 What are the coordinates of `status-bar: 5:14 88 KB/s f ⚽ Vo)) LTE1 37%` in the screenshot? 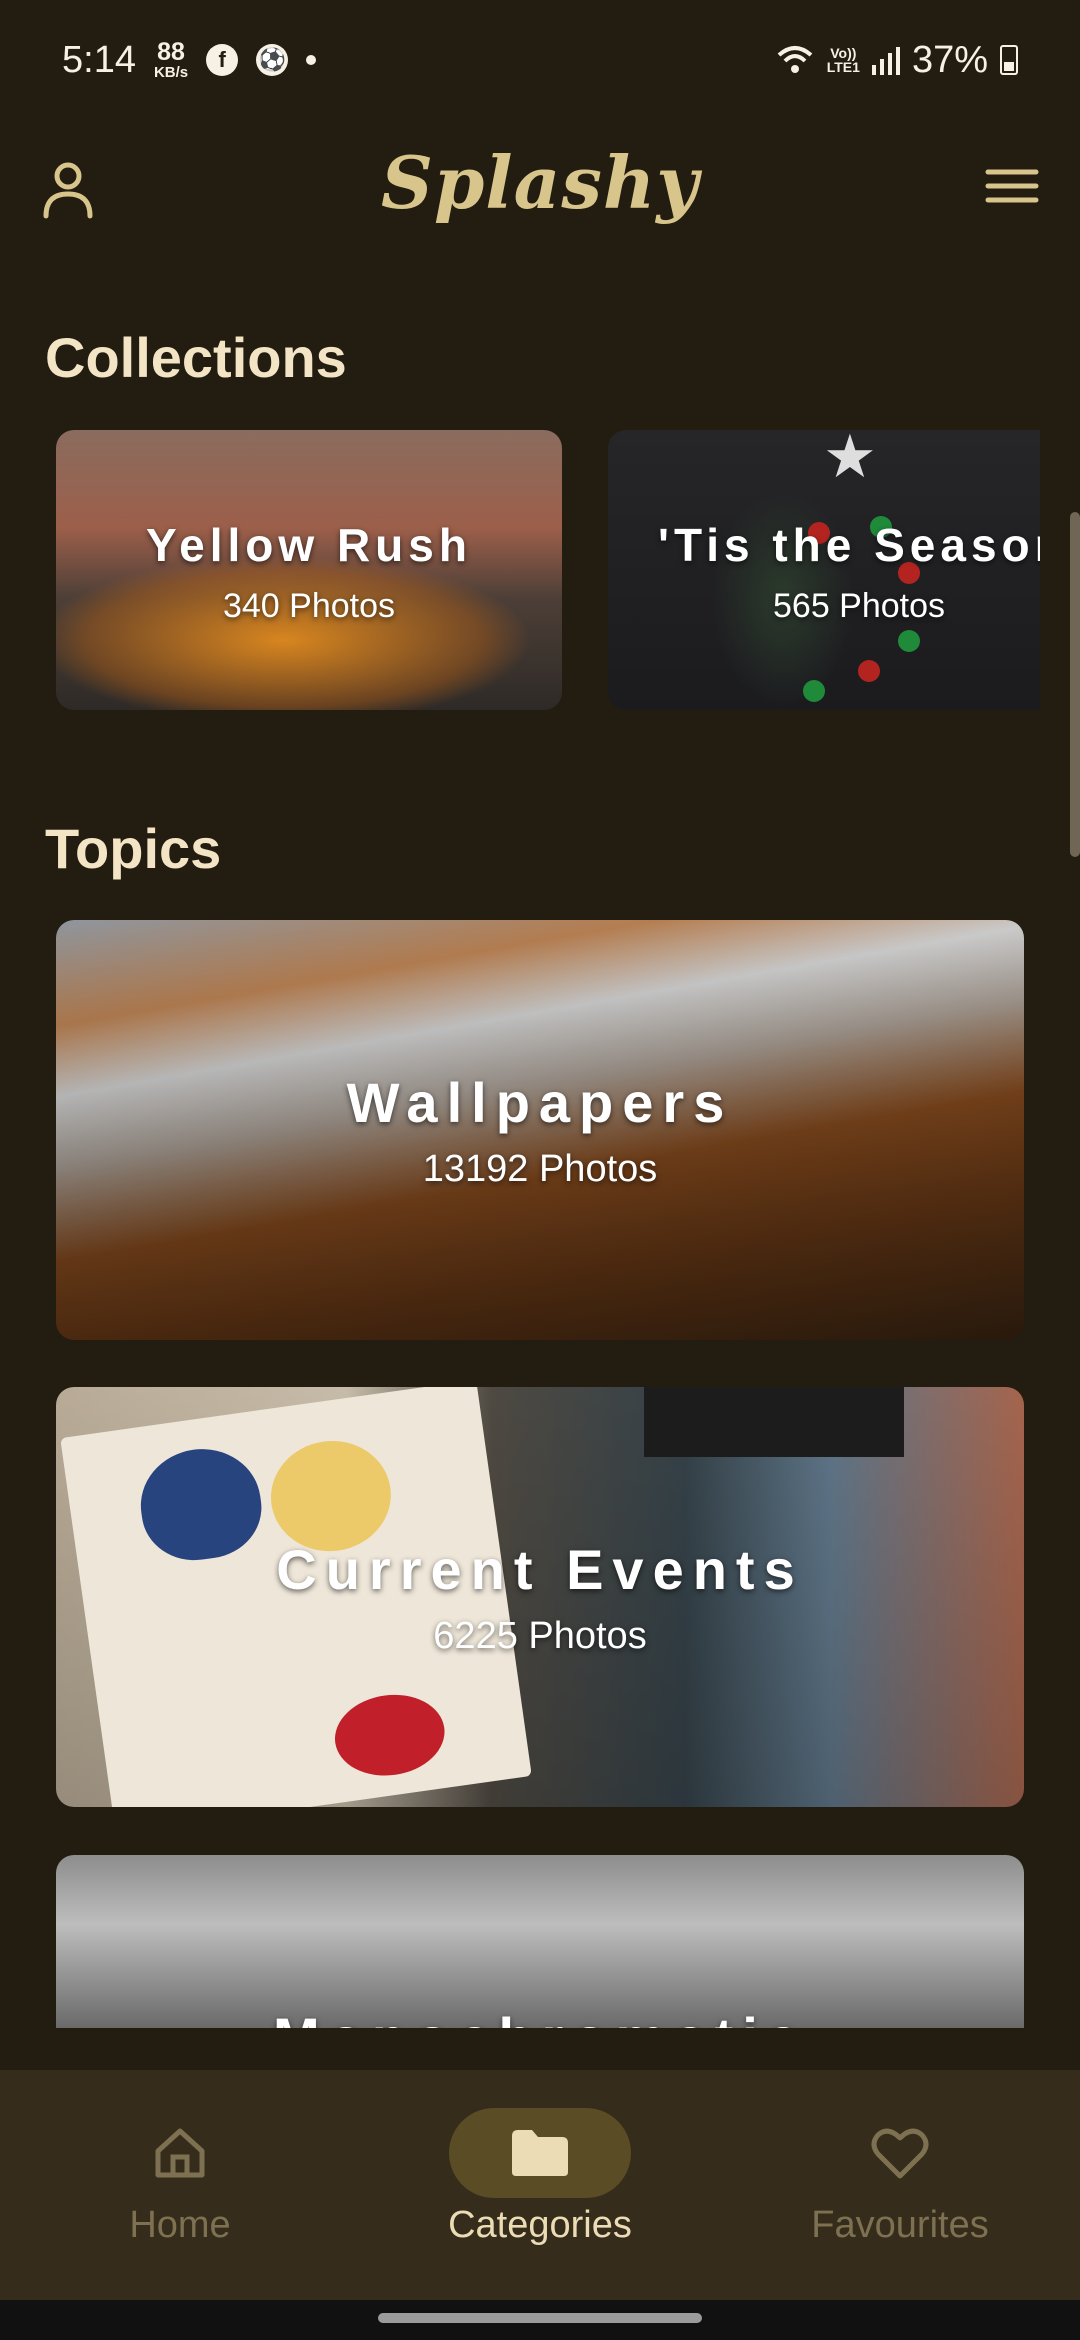 It's located at (540, 60).